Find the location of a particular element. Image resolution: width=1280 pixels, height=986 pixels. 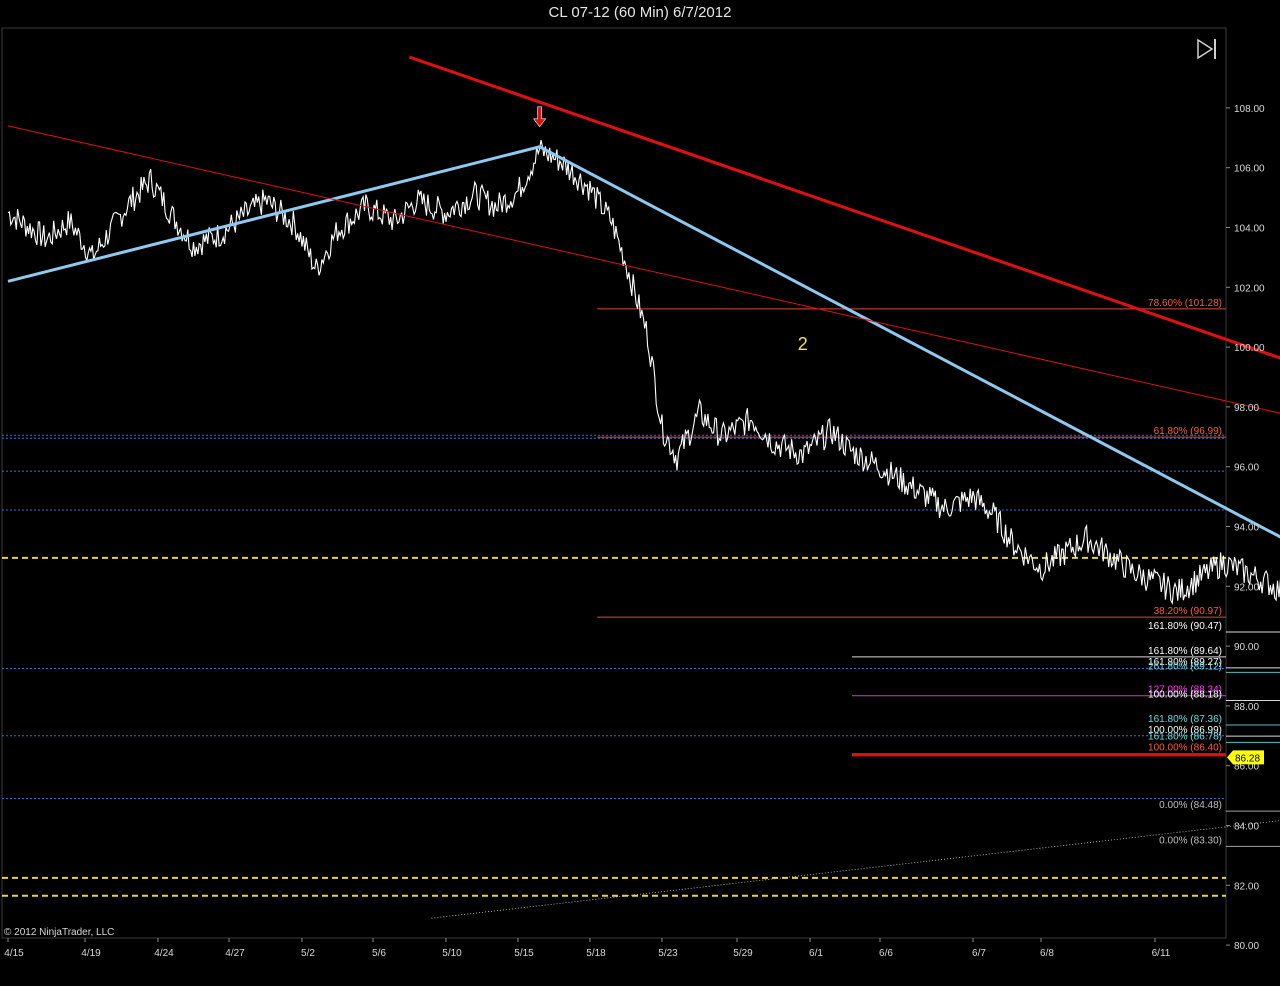

x-tick-label: 5/6 is located at coordinates (379, 953).